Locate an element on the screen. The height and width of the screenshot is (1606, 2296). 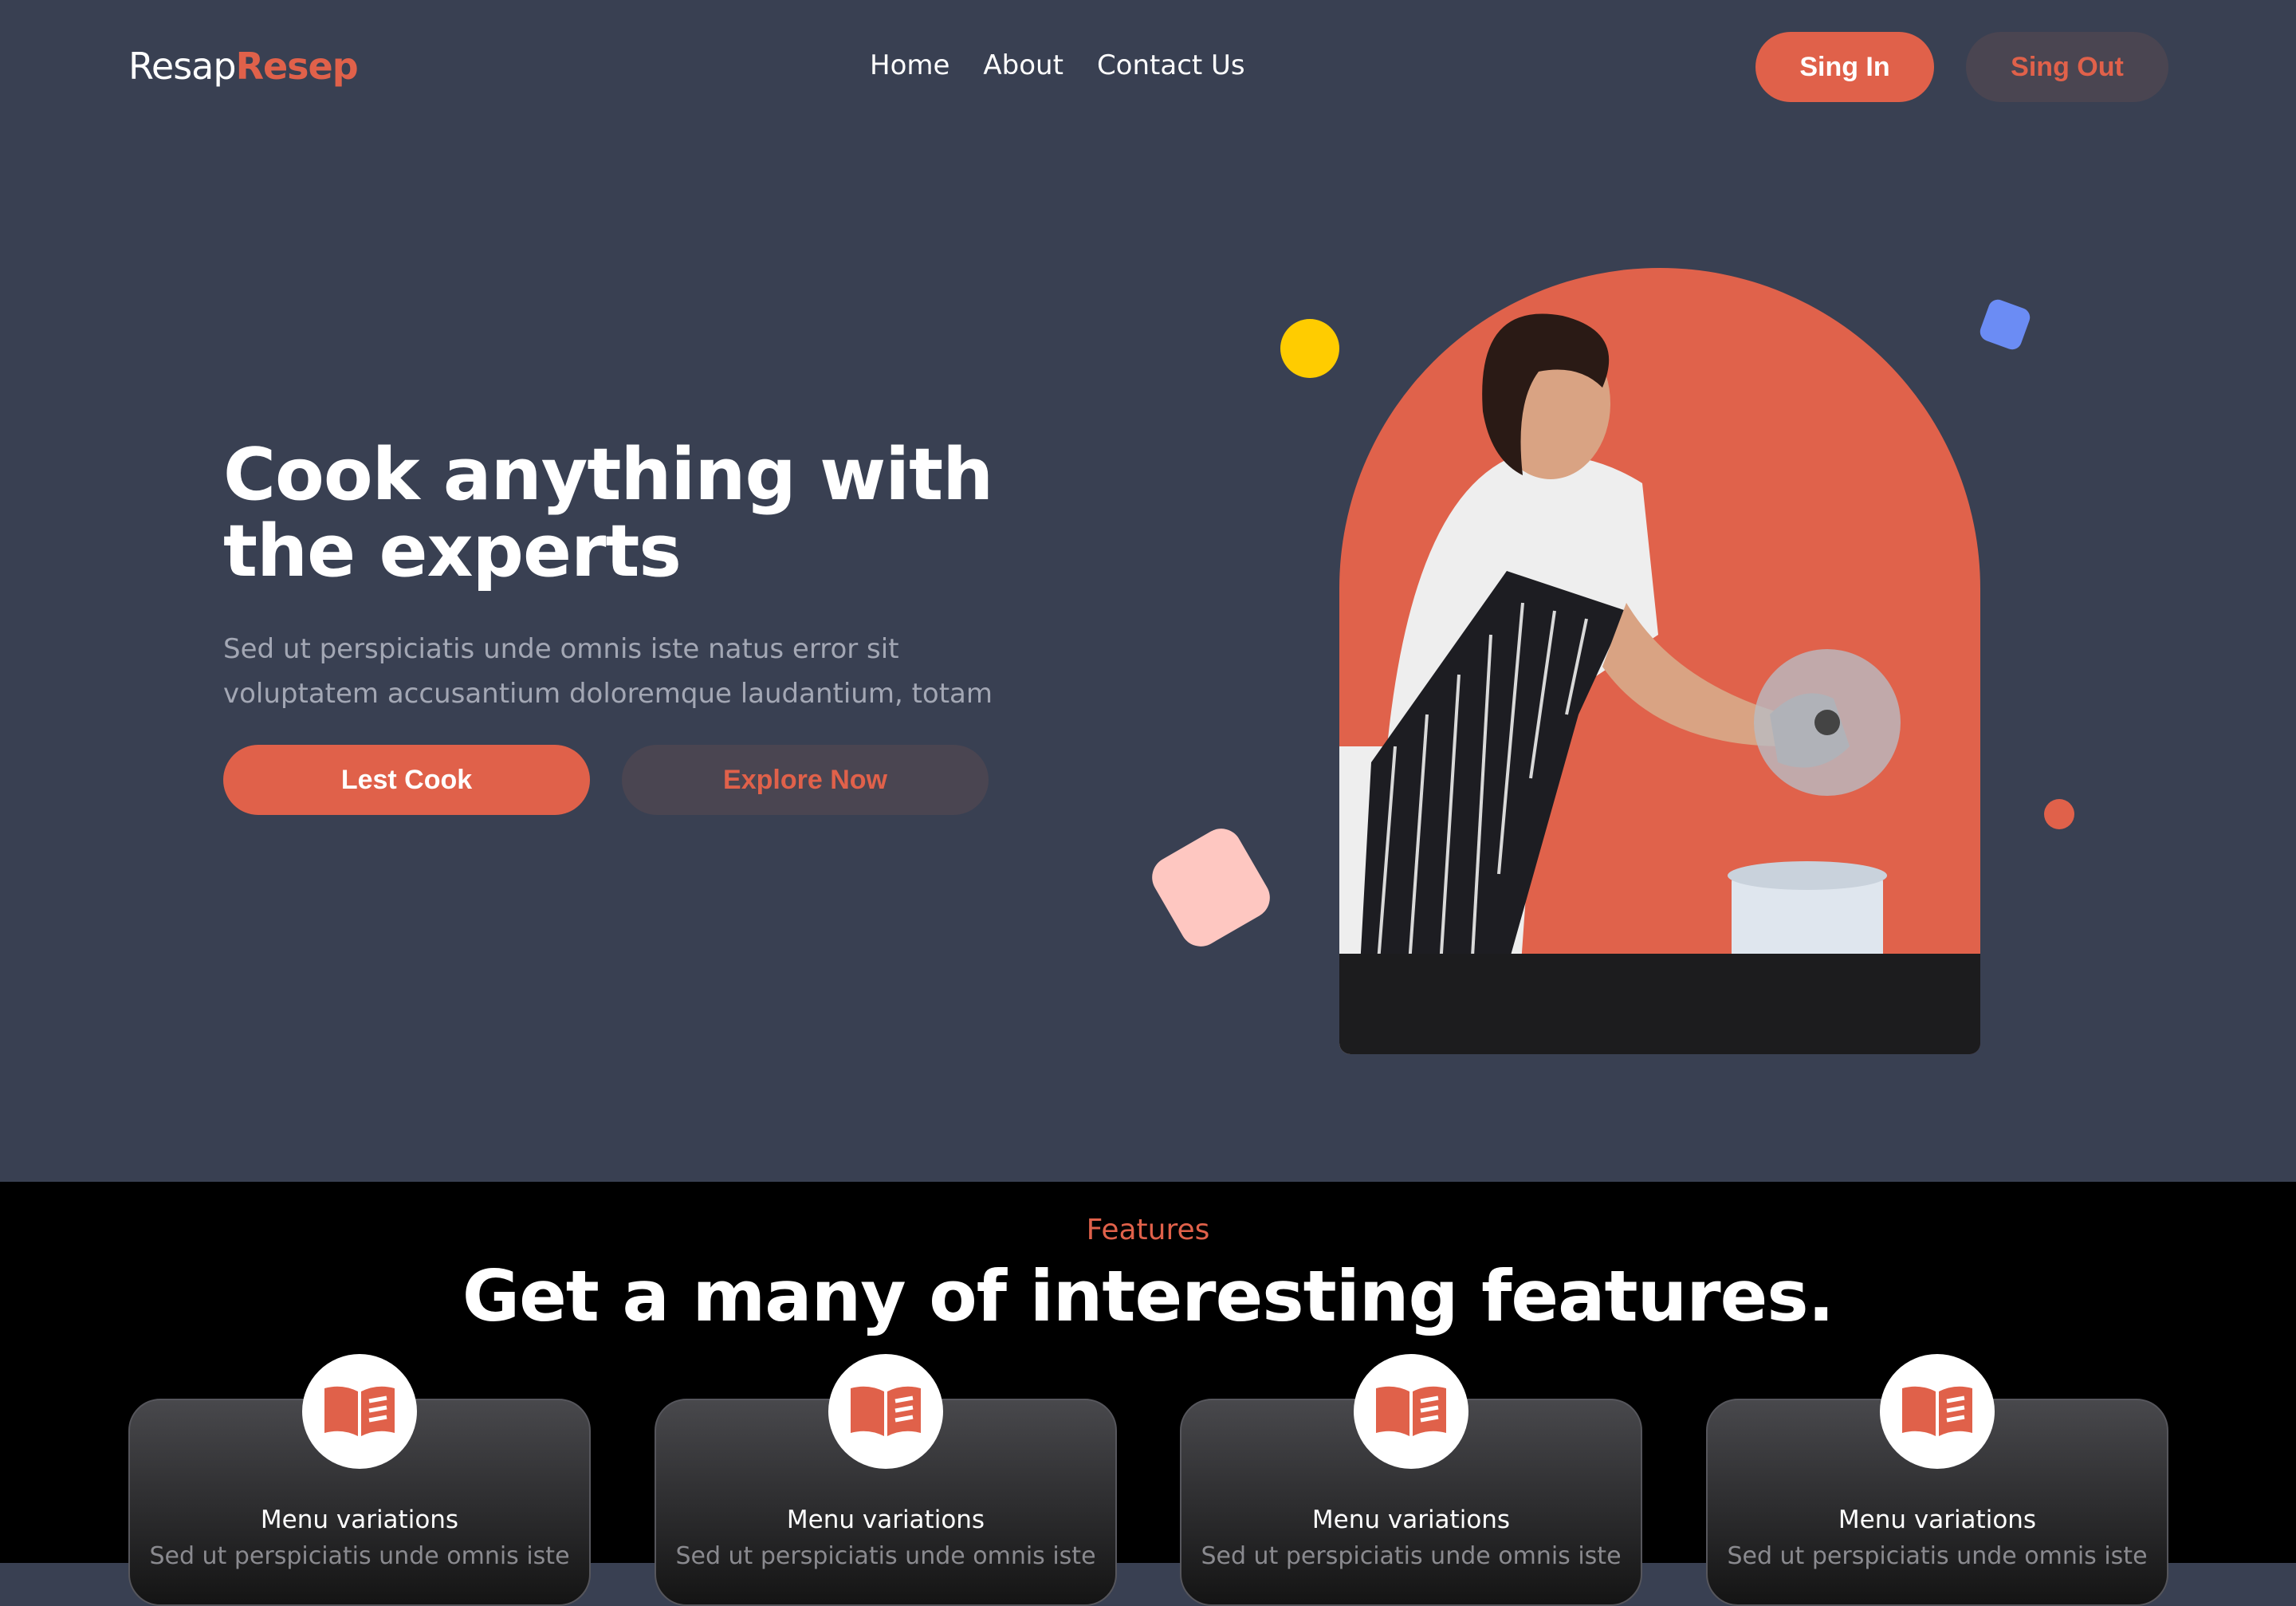
hero-image-arch is located at coordinates (1659, 661).